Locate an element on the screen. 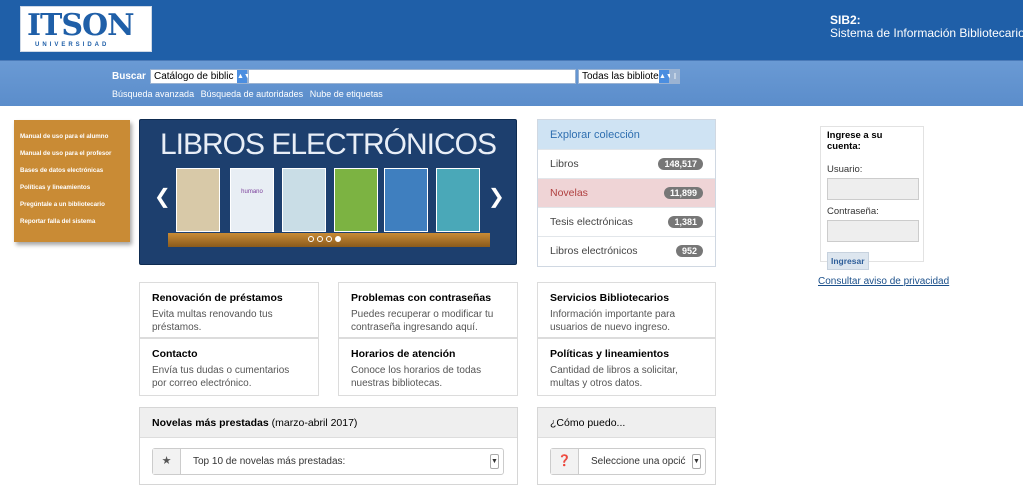  catalog-select: Catálogo de biblic ▲▼ is located at coordinates (200, 76).